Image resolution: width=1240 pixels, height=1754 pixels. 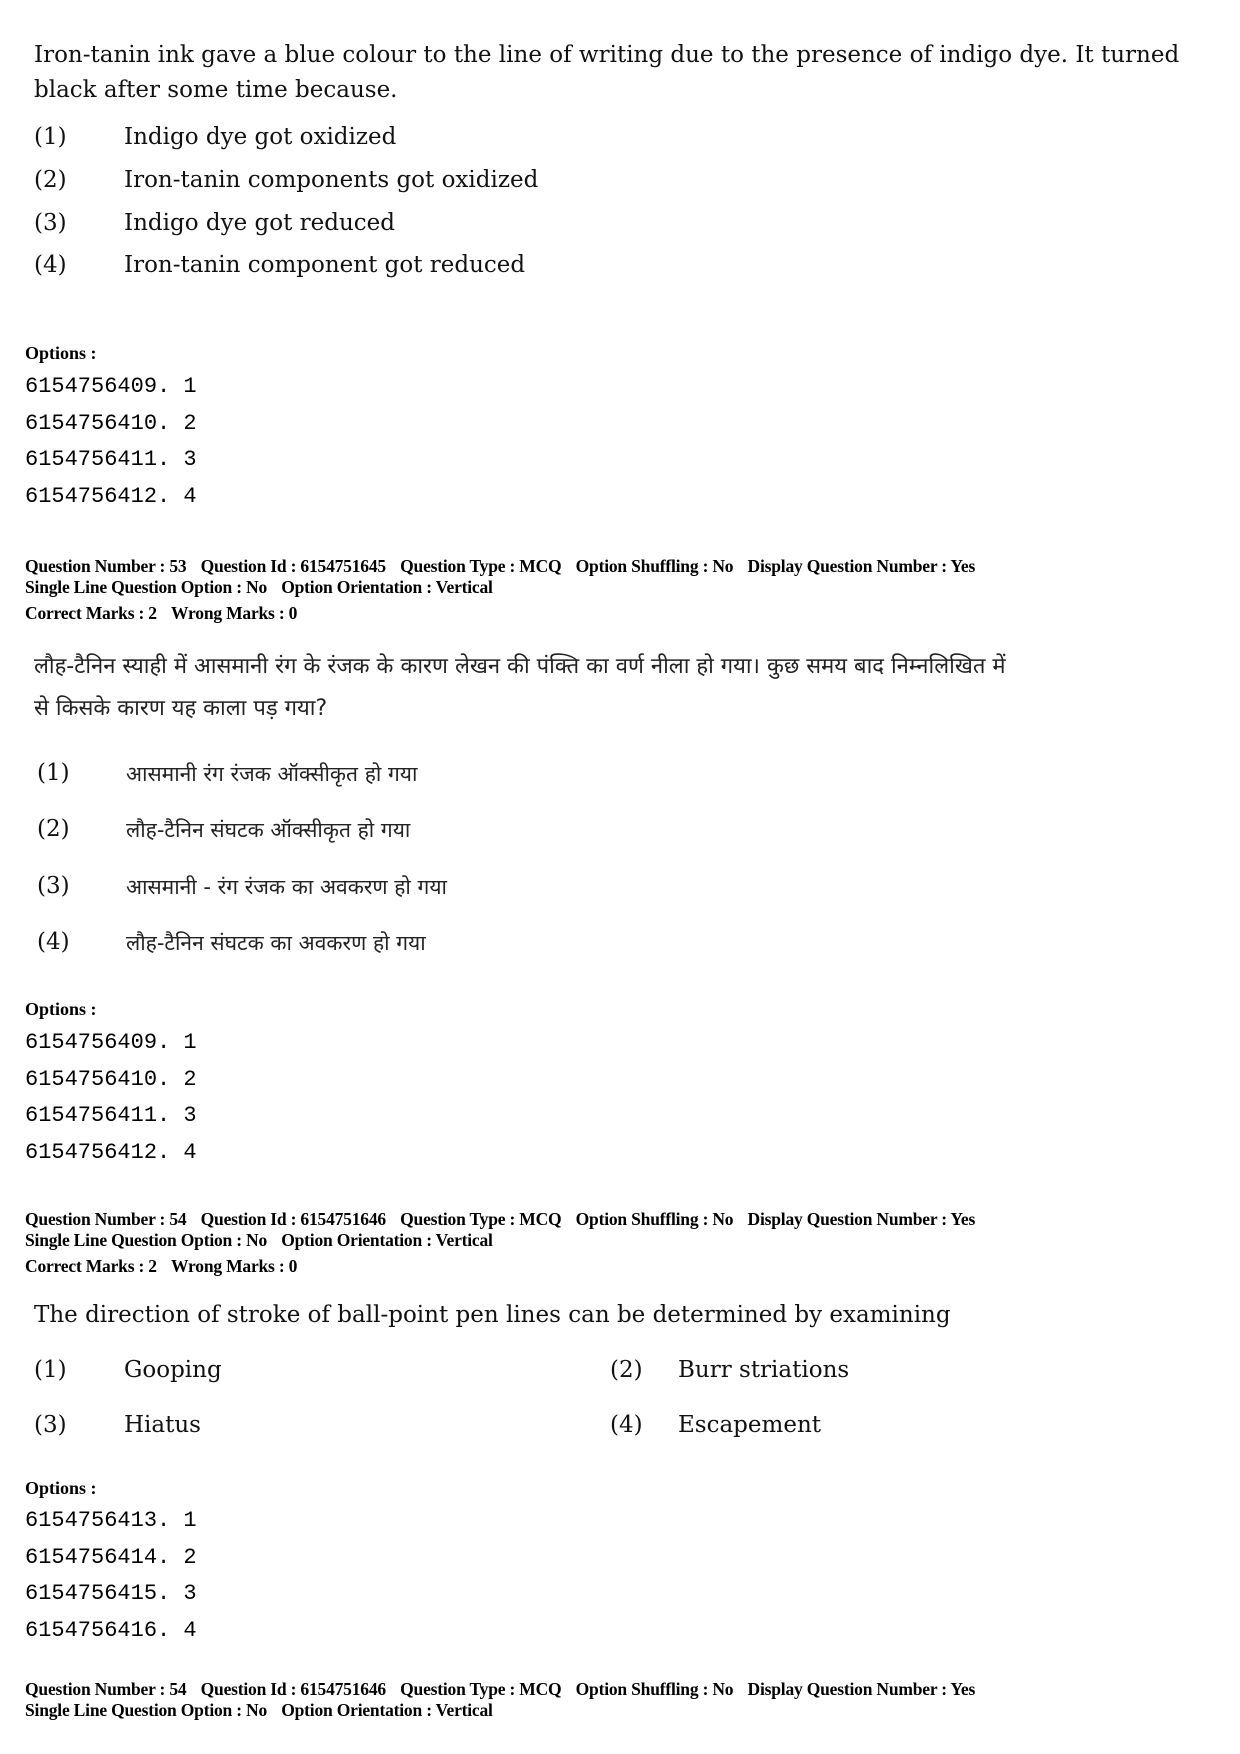 What do you see at coordinates (272, 774) in the screenshot?
I see `choice-text: आसमानी रंग रंजक ऑक्सीकृत हो गया` at bounding box center [272, 774].